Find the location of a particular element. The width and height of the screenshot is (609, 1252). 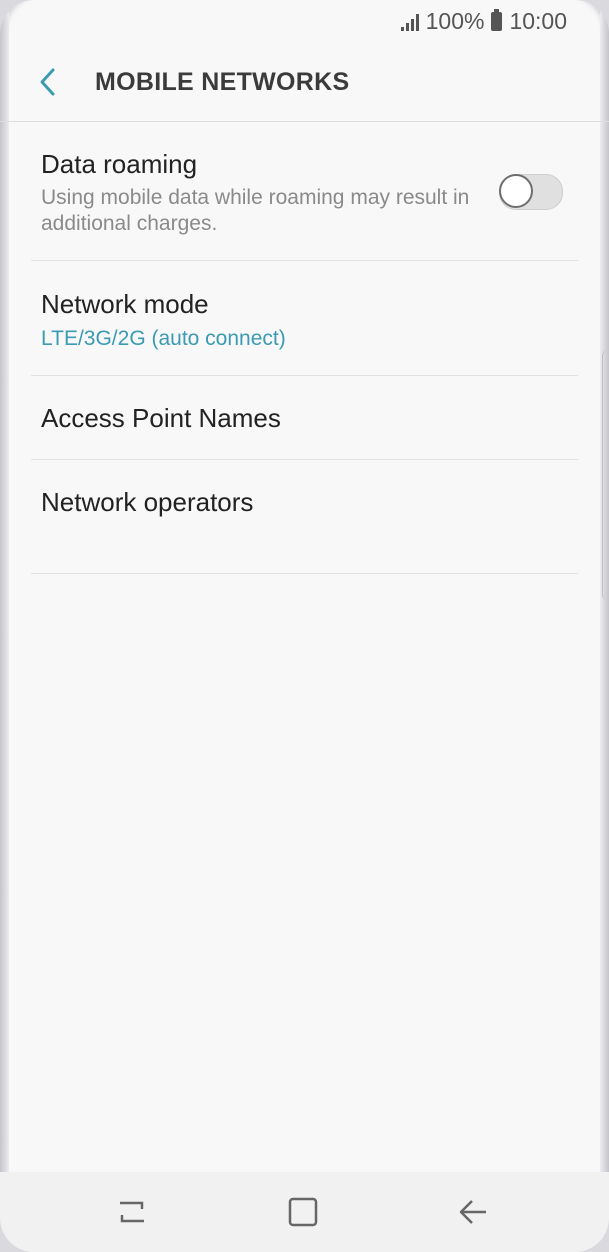

back-nav-button is located at coordinates (473, 1212).